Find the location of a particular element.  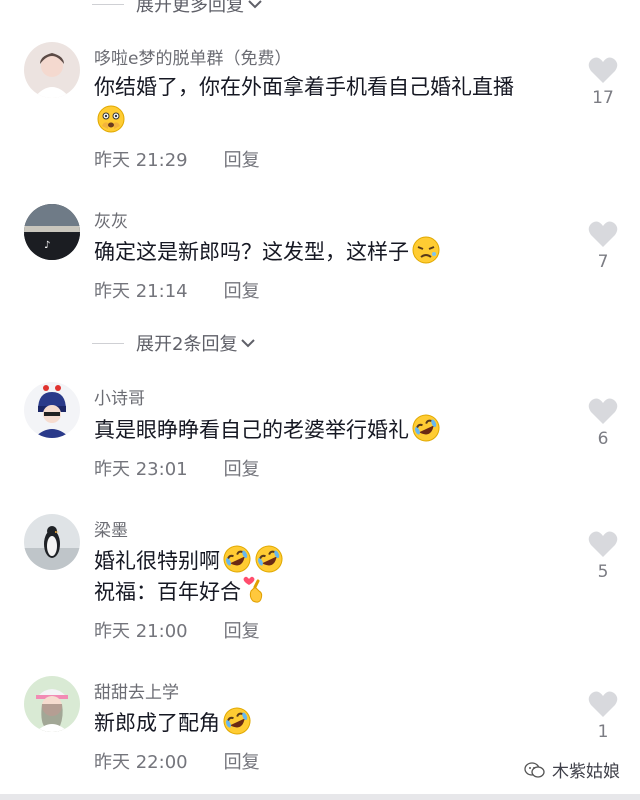

comment-meta: 昨天 21:00 回复 is located at coordinates (177, 630).